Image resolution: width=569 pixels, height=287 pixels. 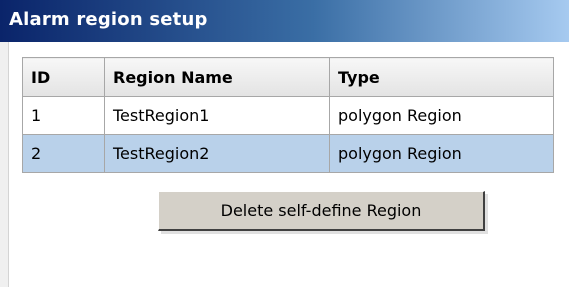 I want to click on cell-region-name: TestRegion2, so click(x=217, y=153).